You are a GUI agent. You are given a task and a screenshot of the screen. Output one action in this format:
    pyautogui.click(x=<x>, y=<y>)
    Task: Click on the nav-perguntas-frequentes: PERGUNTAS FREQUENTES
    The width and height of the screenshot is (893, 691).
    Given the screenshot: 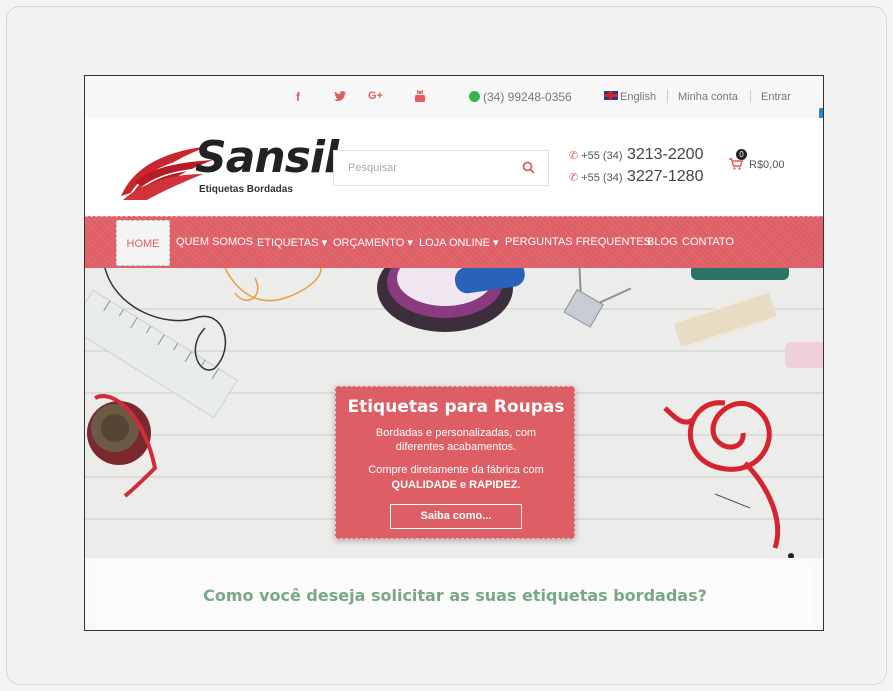 What is the action you would take?
    pyautogui.click(x=578, y=242)
    